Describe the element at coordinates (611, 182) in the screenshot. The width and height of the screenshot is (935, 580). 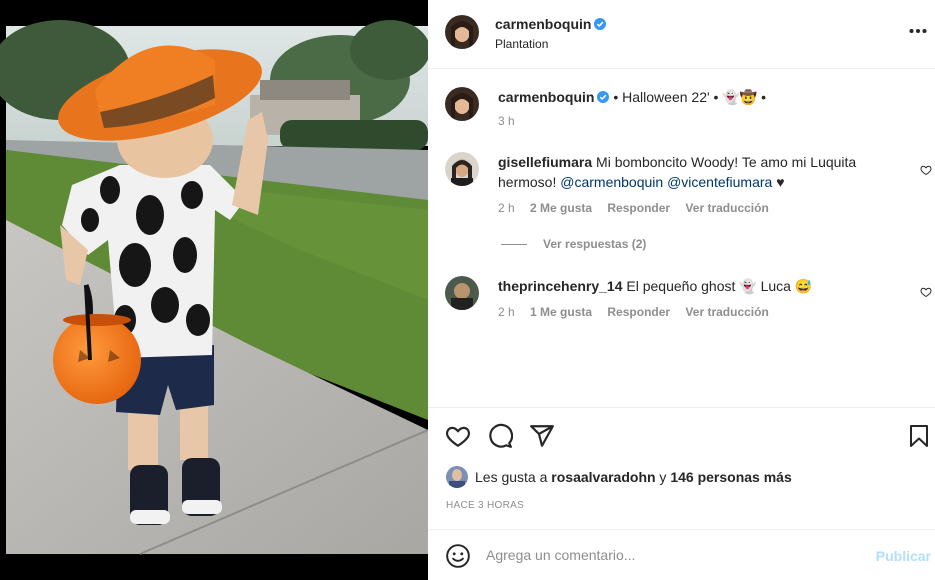
I see `mention-link: @carmenboquin` at that location.